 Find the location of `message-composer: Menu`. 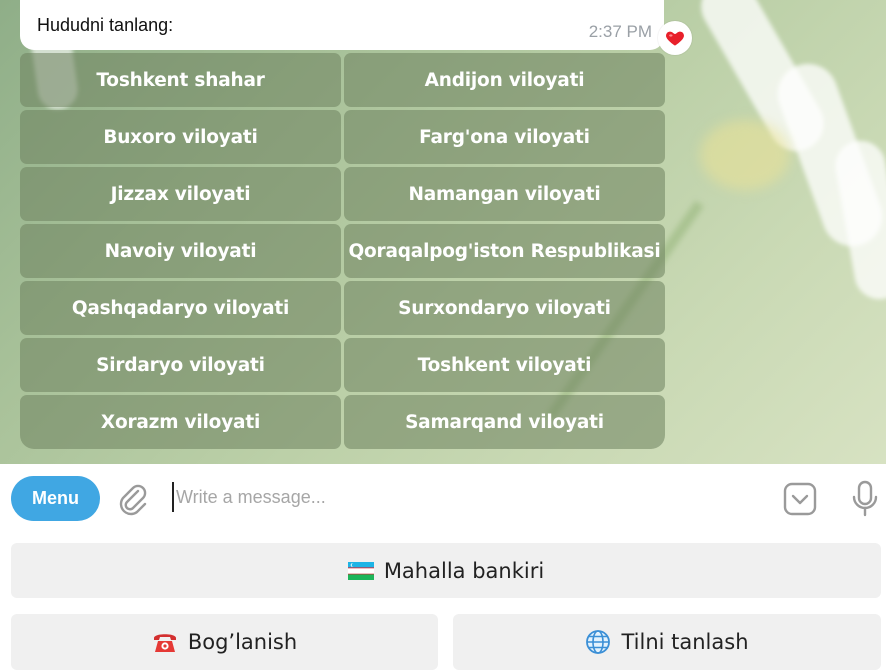

message-composer: Menu is located at coordinates (443, 498).